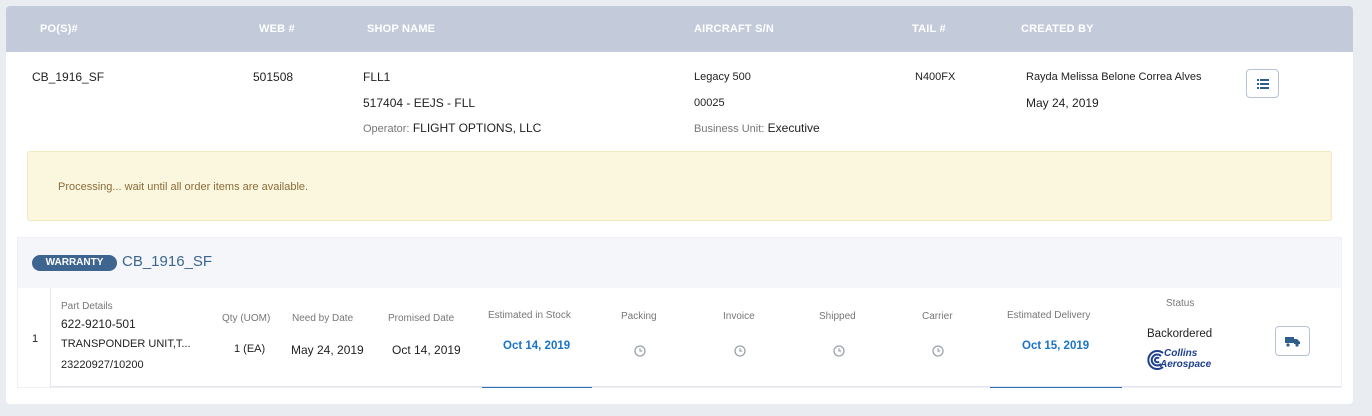 The image size is (1372, 416). I want to click on operator-value: FLIGHT OPTIONS, LLC, so click(477, 128).